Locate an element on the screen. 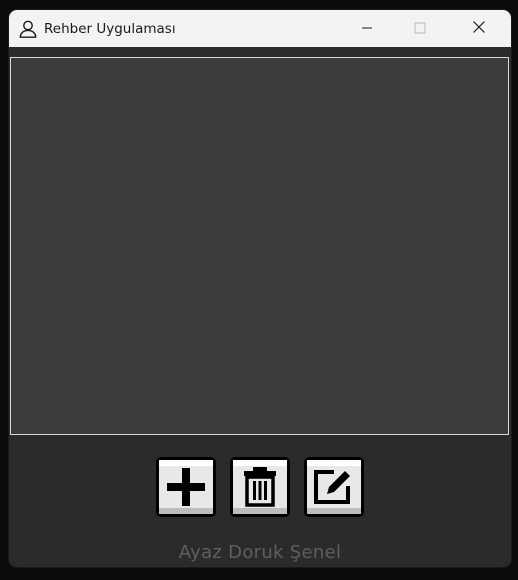  edit-icon is located at coordinates (334, 487).